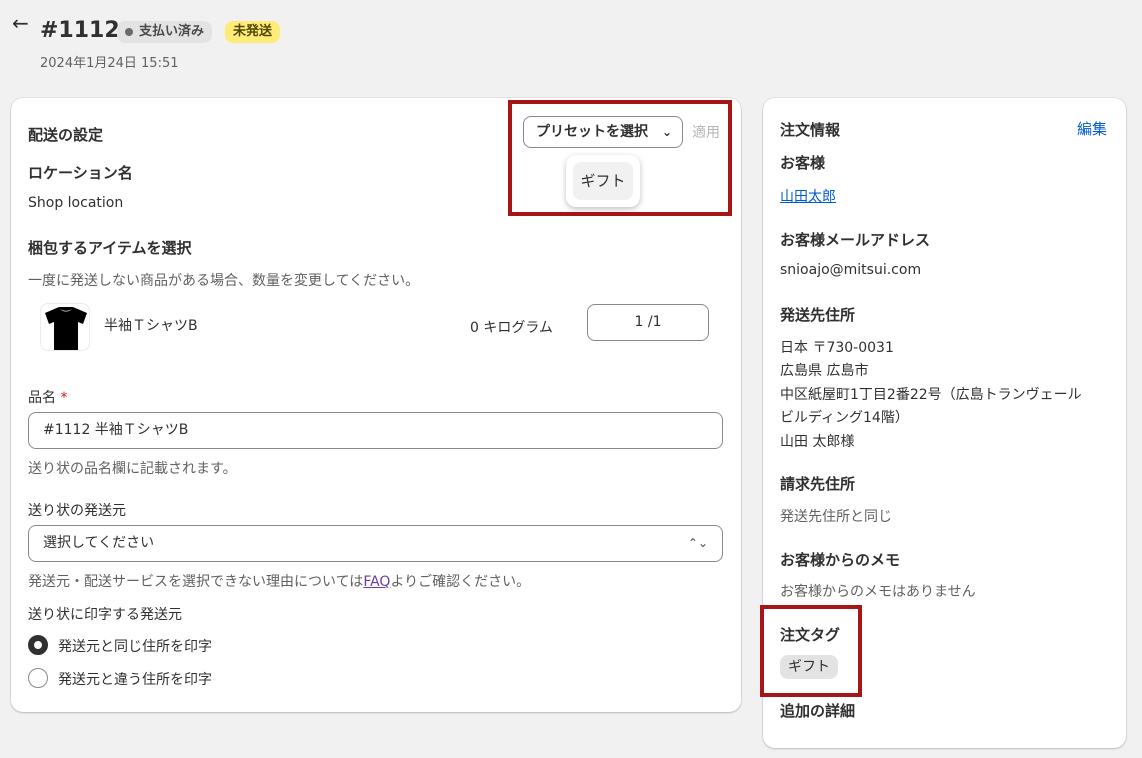 The image size is (1142, 758). What do you see at coordinates (803, 163) in the screenshot?
I see `customer-heading: お客様` at bounding box center [803, 163].